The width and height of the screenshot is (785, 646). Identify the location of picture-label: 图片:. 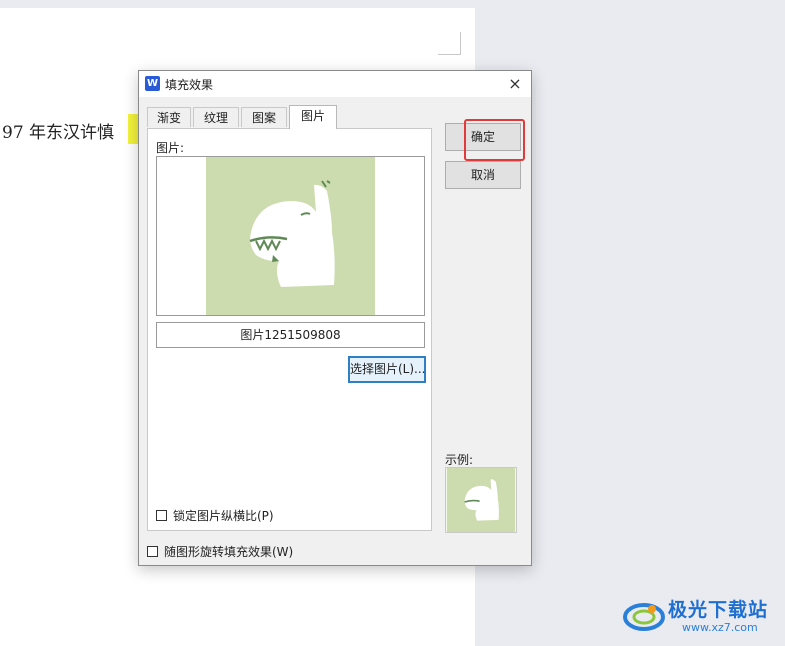
(170, 148).